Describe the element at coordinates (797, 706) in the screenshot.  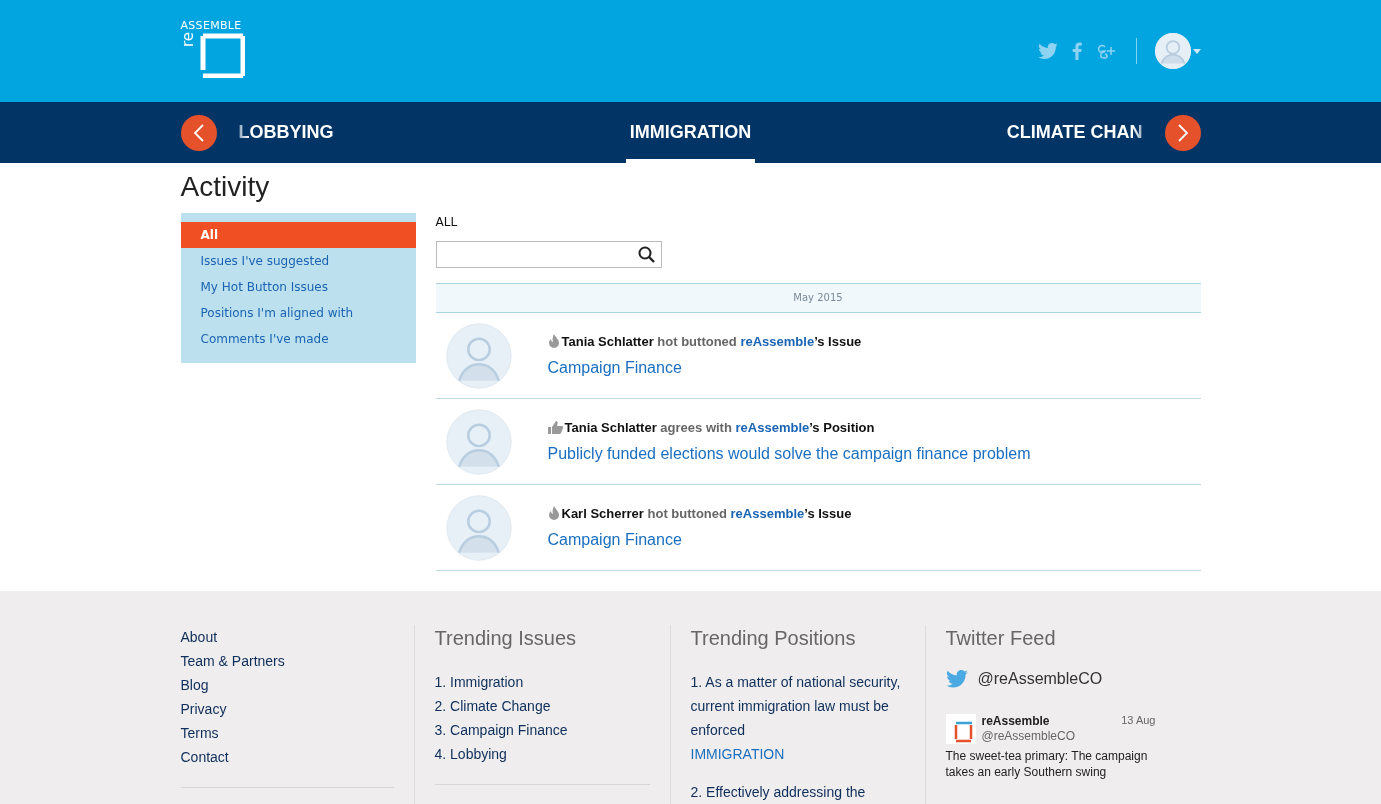
I see `trending-position-text: 1. As a matter of national security, current immigration law must be enforced` at that location.